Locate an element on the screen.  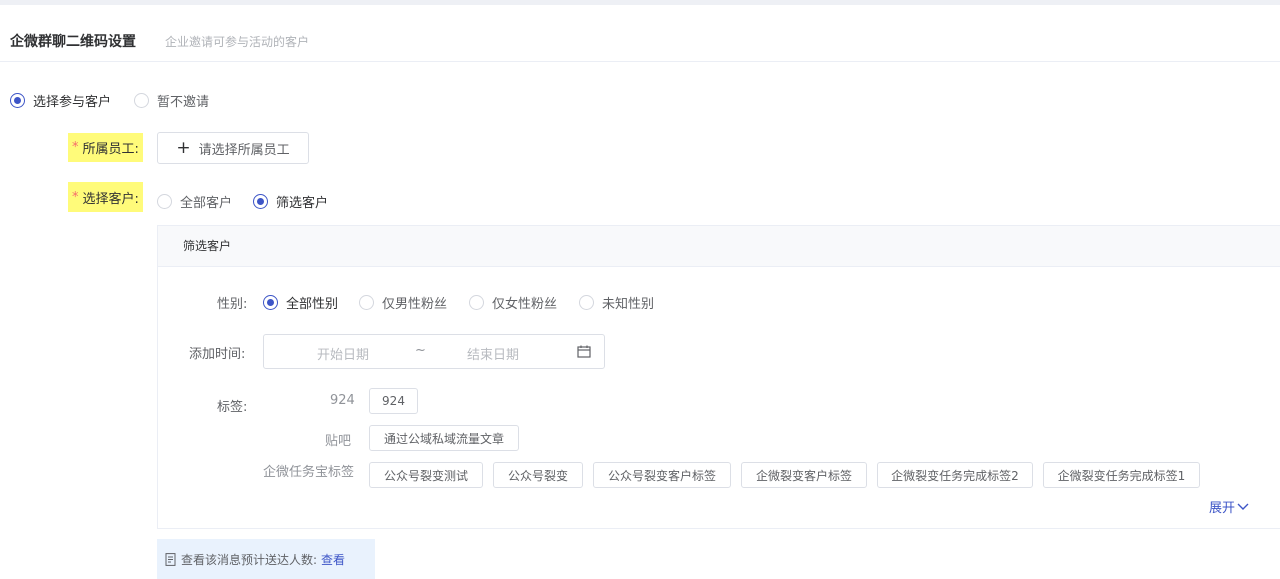
tag-chip: 公众号裂变 is located at coordinates (538, 475).